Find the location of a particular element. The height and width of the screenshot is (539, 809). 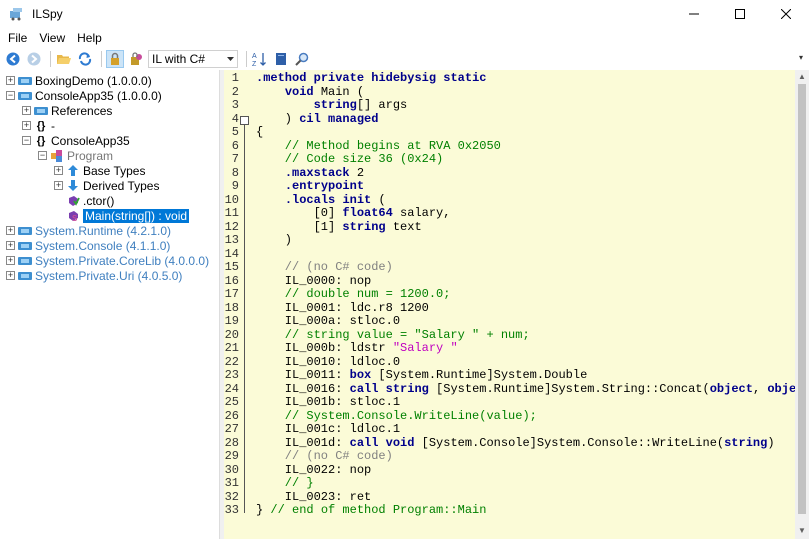

code-text: IL_000a: stloc.0 is located at coordinates (328, 321).